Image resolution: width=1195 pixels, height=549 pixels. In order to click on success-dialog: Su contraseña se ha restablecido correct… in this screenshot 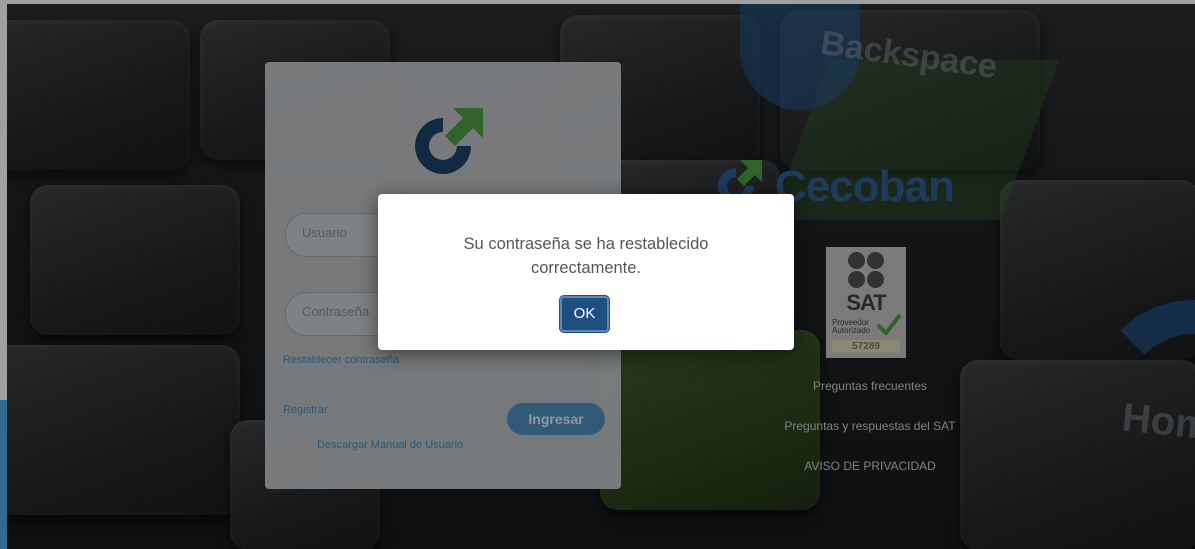, I will do `click(586, 272)`.